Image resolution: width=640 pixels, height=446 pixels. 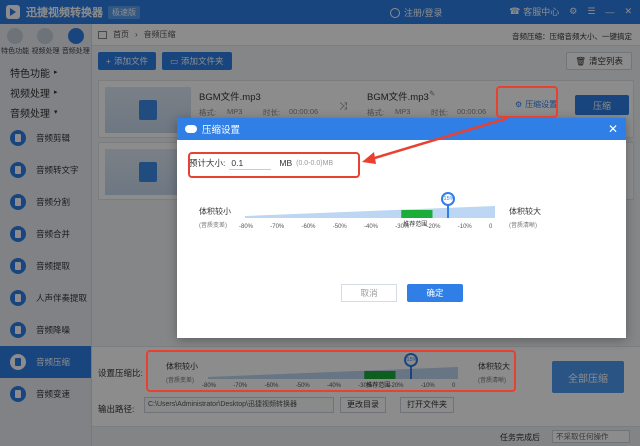 What do you see at coordinates (221, 130) in the screenshot?
I see `dialog-title: 压缩设置` at bounding box center [221, 130].